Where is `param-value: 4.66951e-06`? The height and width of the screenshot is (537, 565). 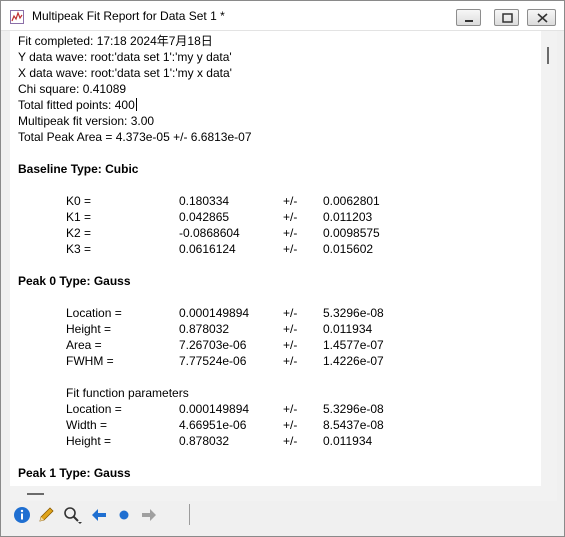 param-value: 4.66951e-06 is located at coordinates (213, 425).